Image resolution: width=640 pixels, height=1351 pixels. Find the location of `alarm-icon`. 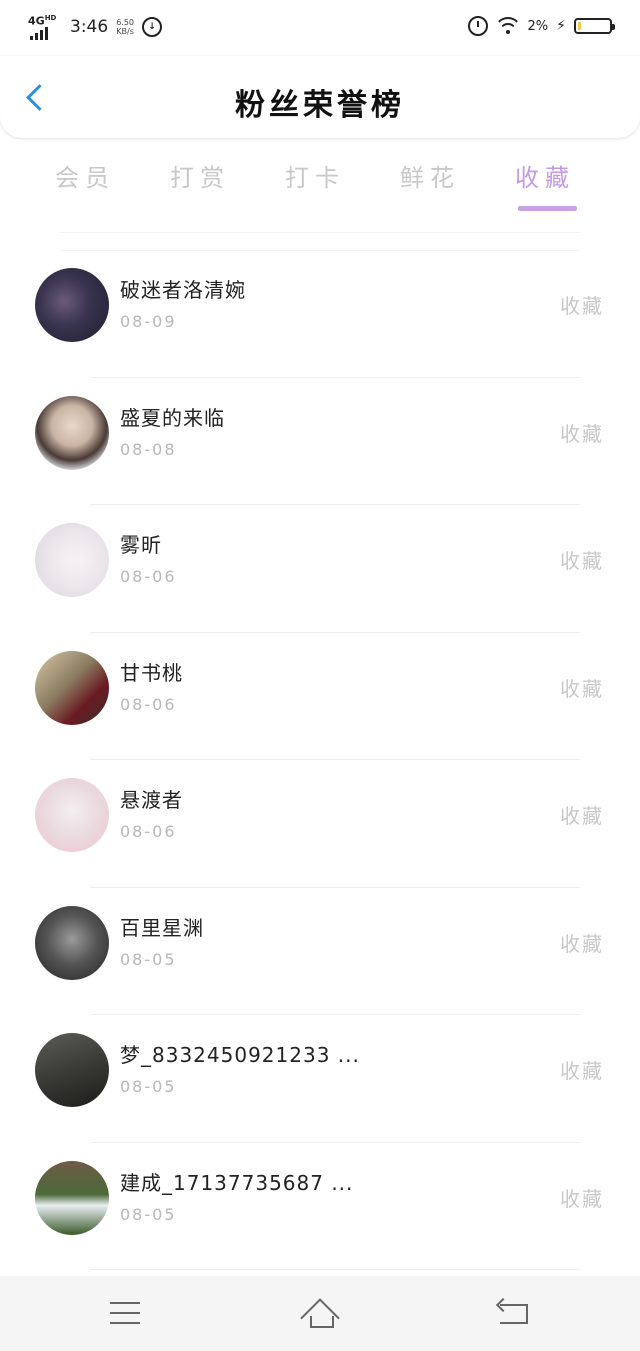

alarm-icon is located at coordinates (477, 26).